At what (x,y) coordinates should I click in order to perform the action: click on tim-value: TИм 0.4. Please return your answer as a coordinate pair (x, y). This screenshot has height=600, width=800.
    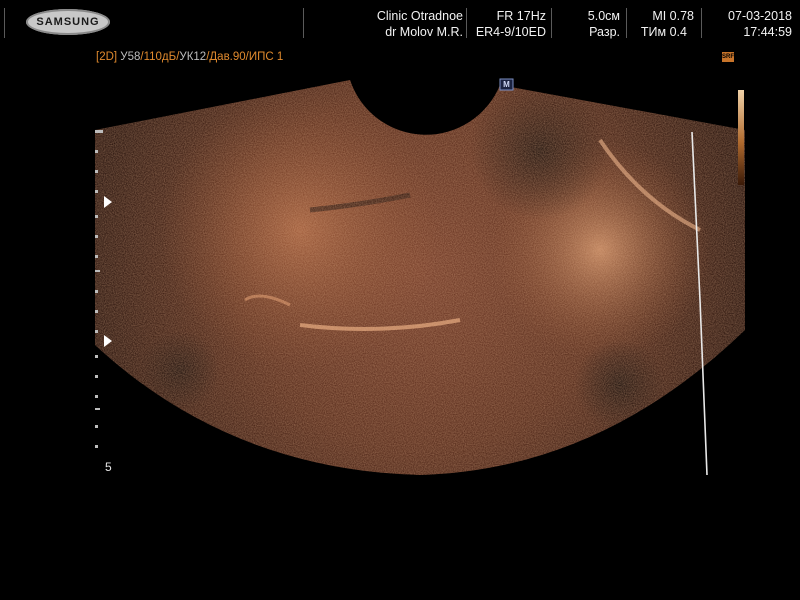
    Looking at the image, I should click on (663, 32).